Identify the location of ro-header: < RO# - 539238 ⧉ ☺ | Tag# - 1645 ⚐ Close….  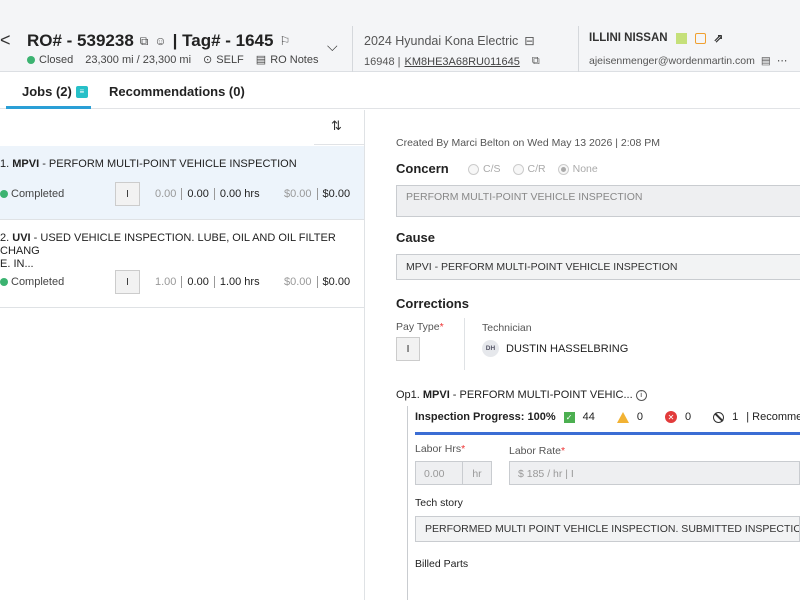
(400, 36).